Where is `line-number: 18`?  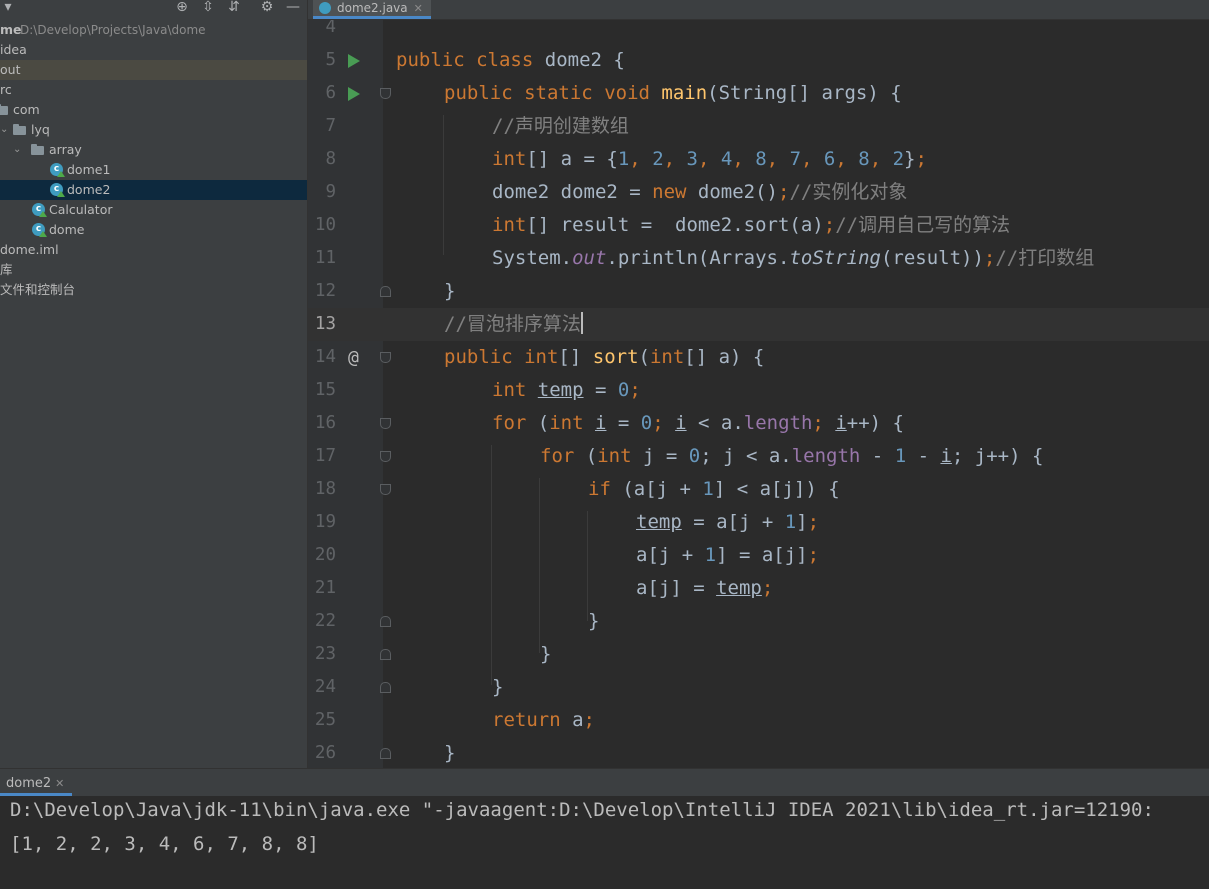
line-number: 18 is located at coordinates (325, 489).